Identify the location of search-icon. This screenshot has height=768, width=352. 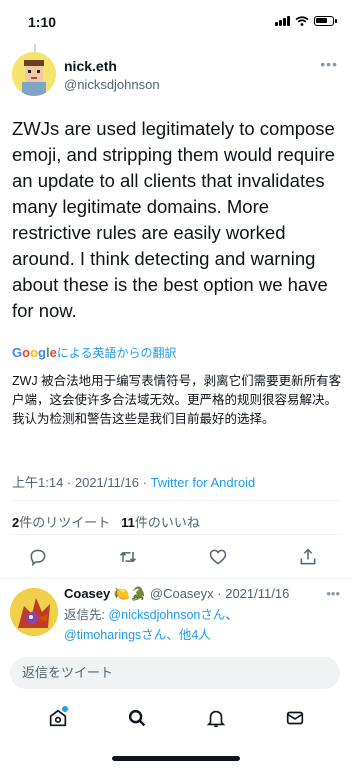
(136, 717).